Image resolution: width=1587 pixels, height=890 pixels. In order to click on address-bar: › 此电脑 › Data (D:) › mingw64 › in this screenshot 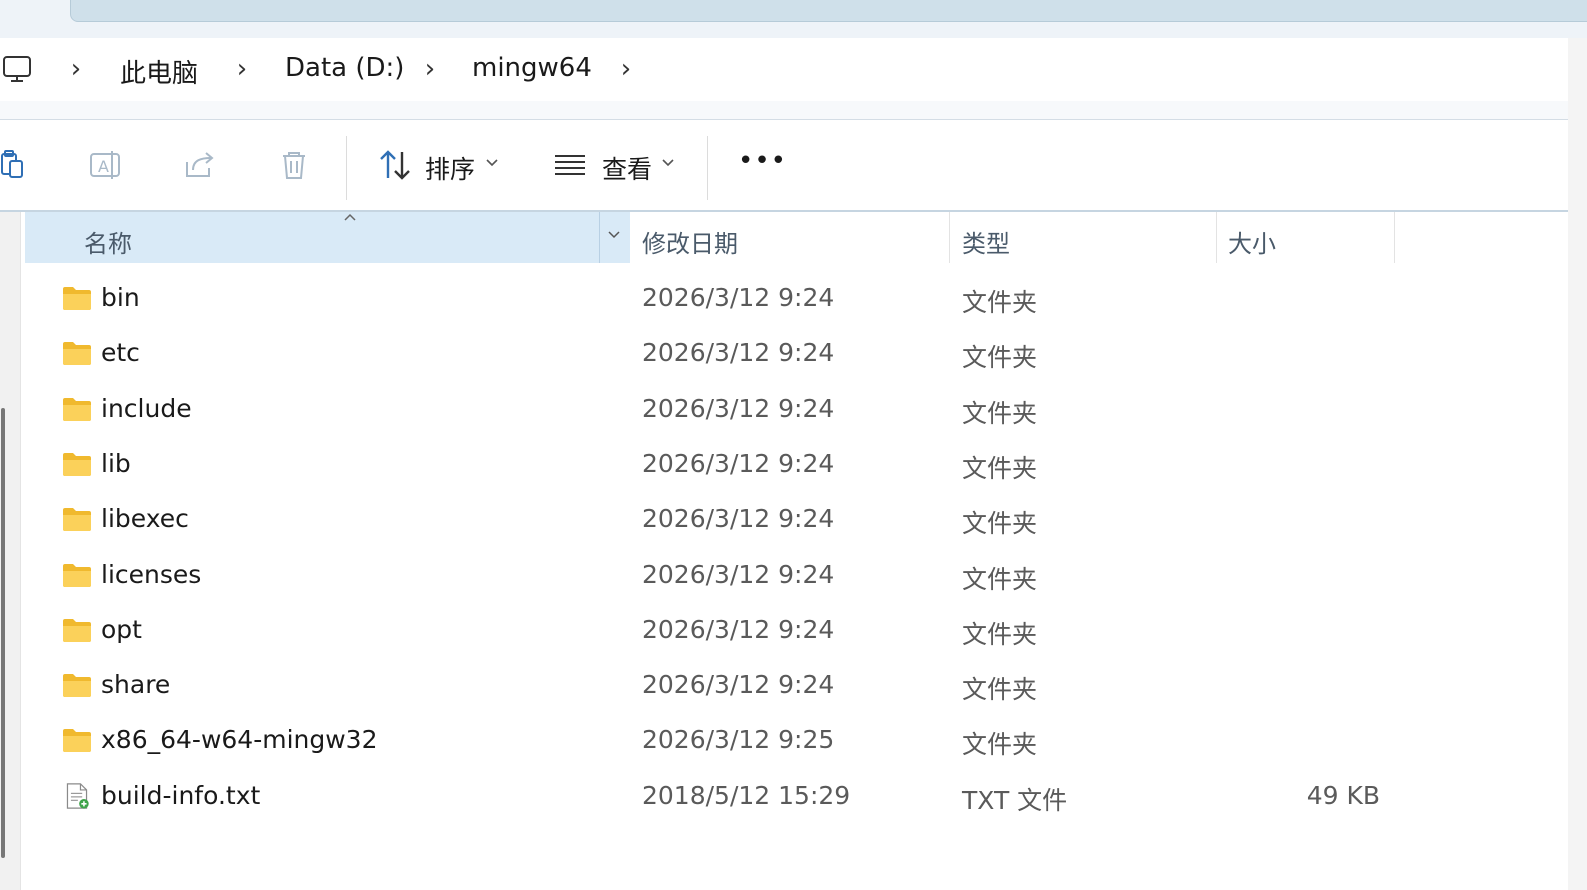, I will do `click(793, 79)`.